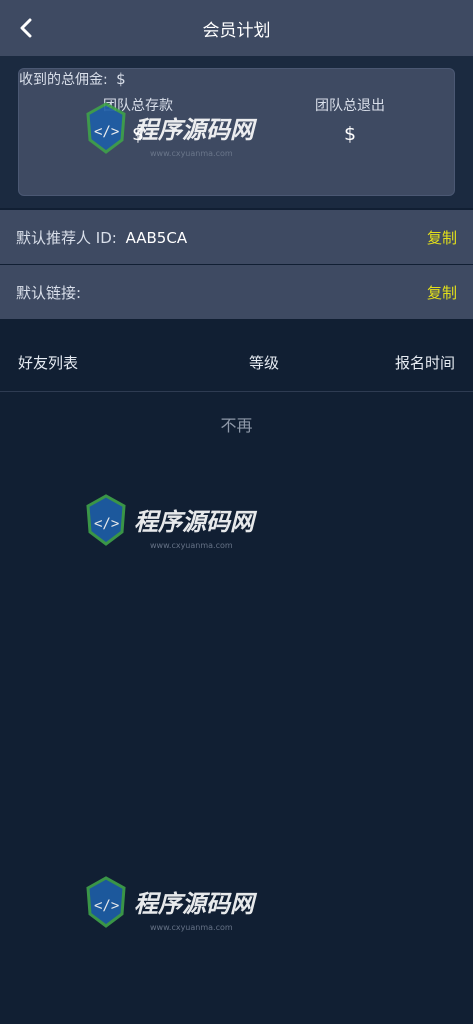 The width and height of the screenshot is (473, 1024). What do you see at coordinates (442, 237) in the screenshot?
I see `copy-id-button: 复制` at bounding box center [442, 237].